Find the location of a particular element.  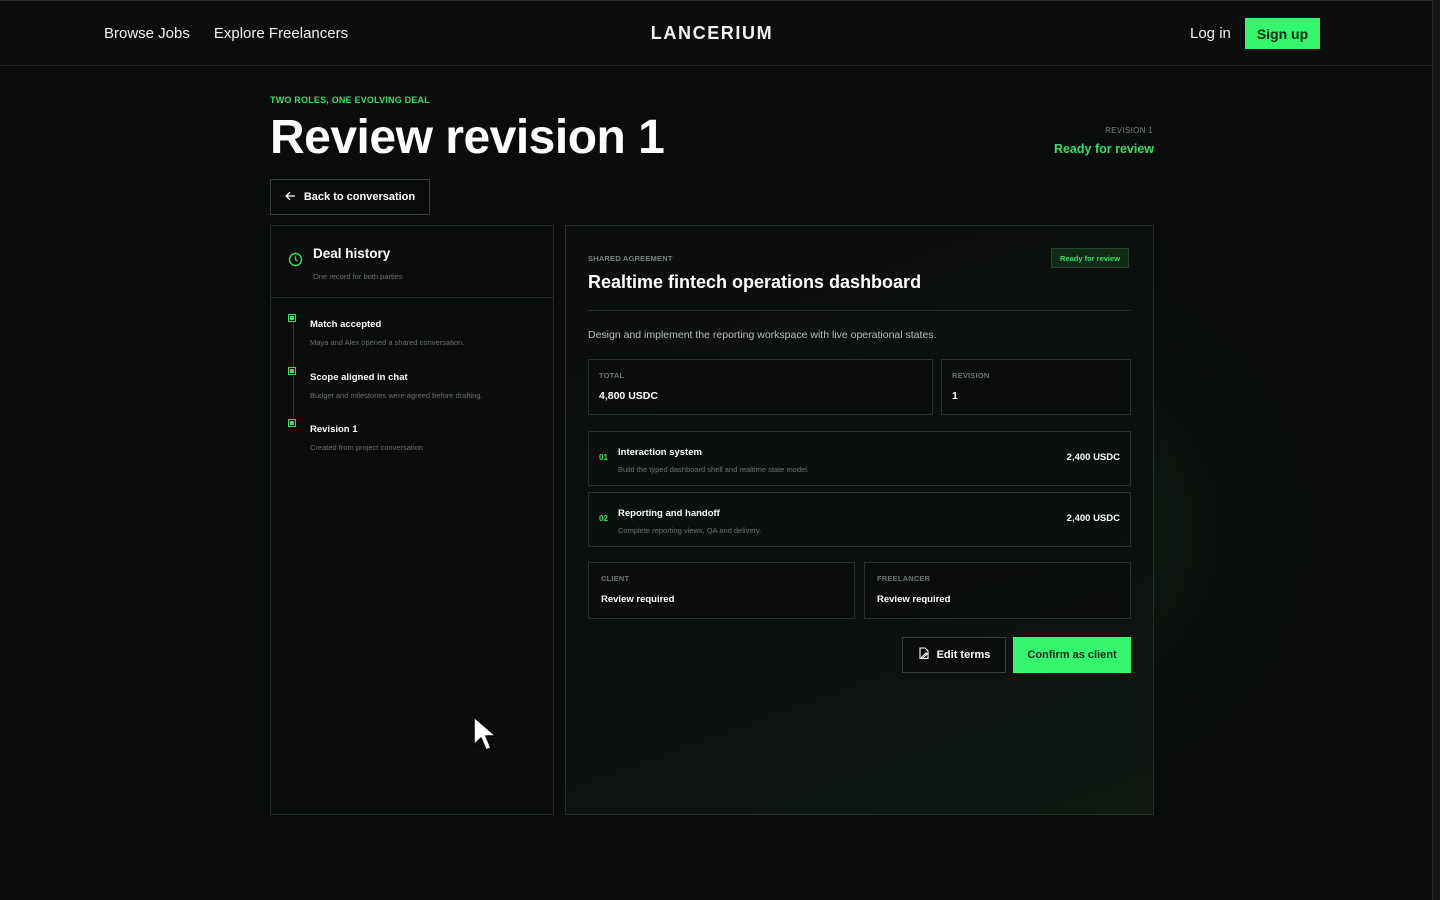

freelancer-status-box: FREELANCER Review required is located at coordinates (997, 590).